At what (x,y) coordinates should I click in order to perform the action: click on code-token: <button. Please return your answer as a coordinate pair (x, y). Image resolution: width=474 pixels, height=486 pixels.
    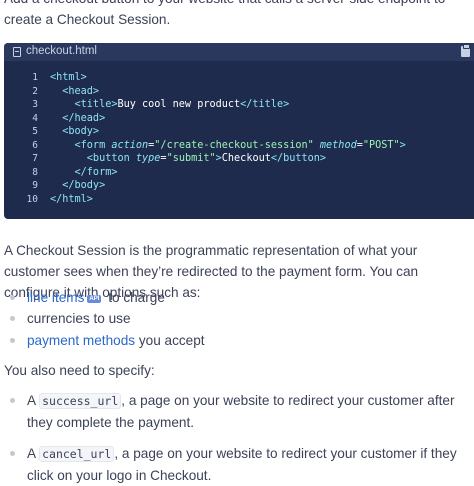
    Looking at the image, I should click on (93, 158).